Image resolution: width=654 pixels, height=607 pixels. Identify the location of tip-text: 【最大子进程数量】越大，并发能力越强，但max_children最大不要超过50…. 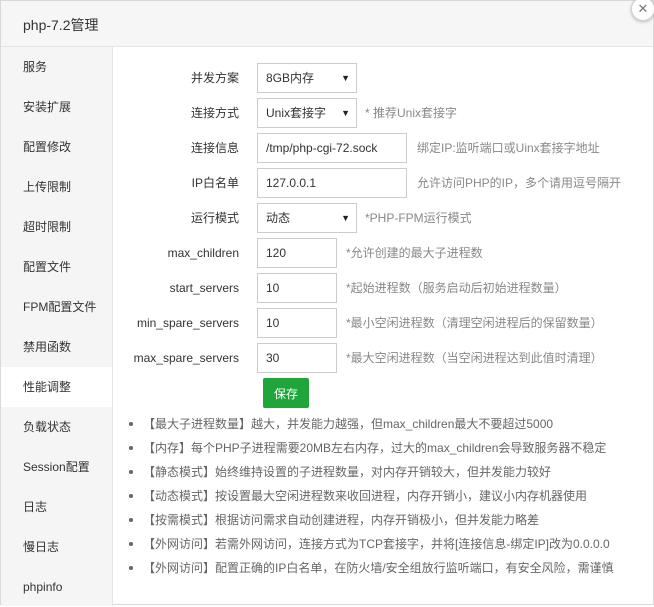
(348, 424).